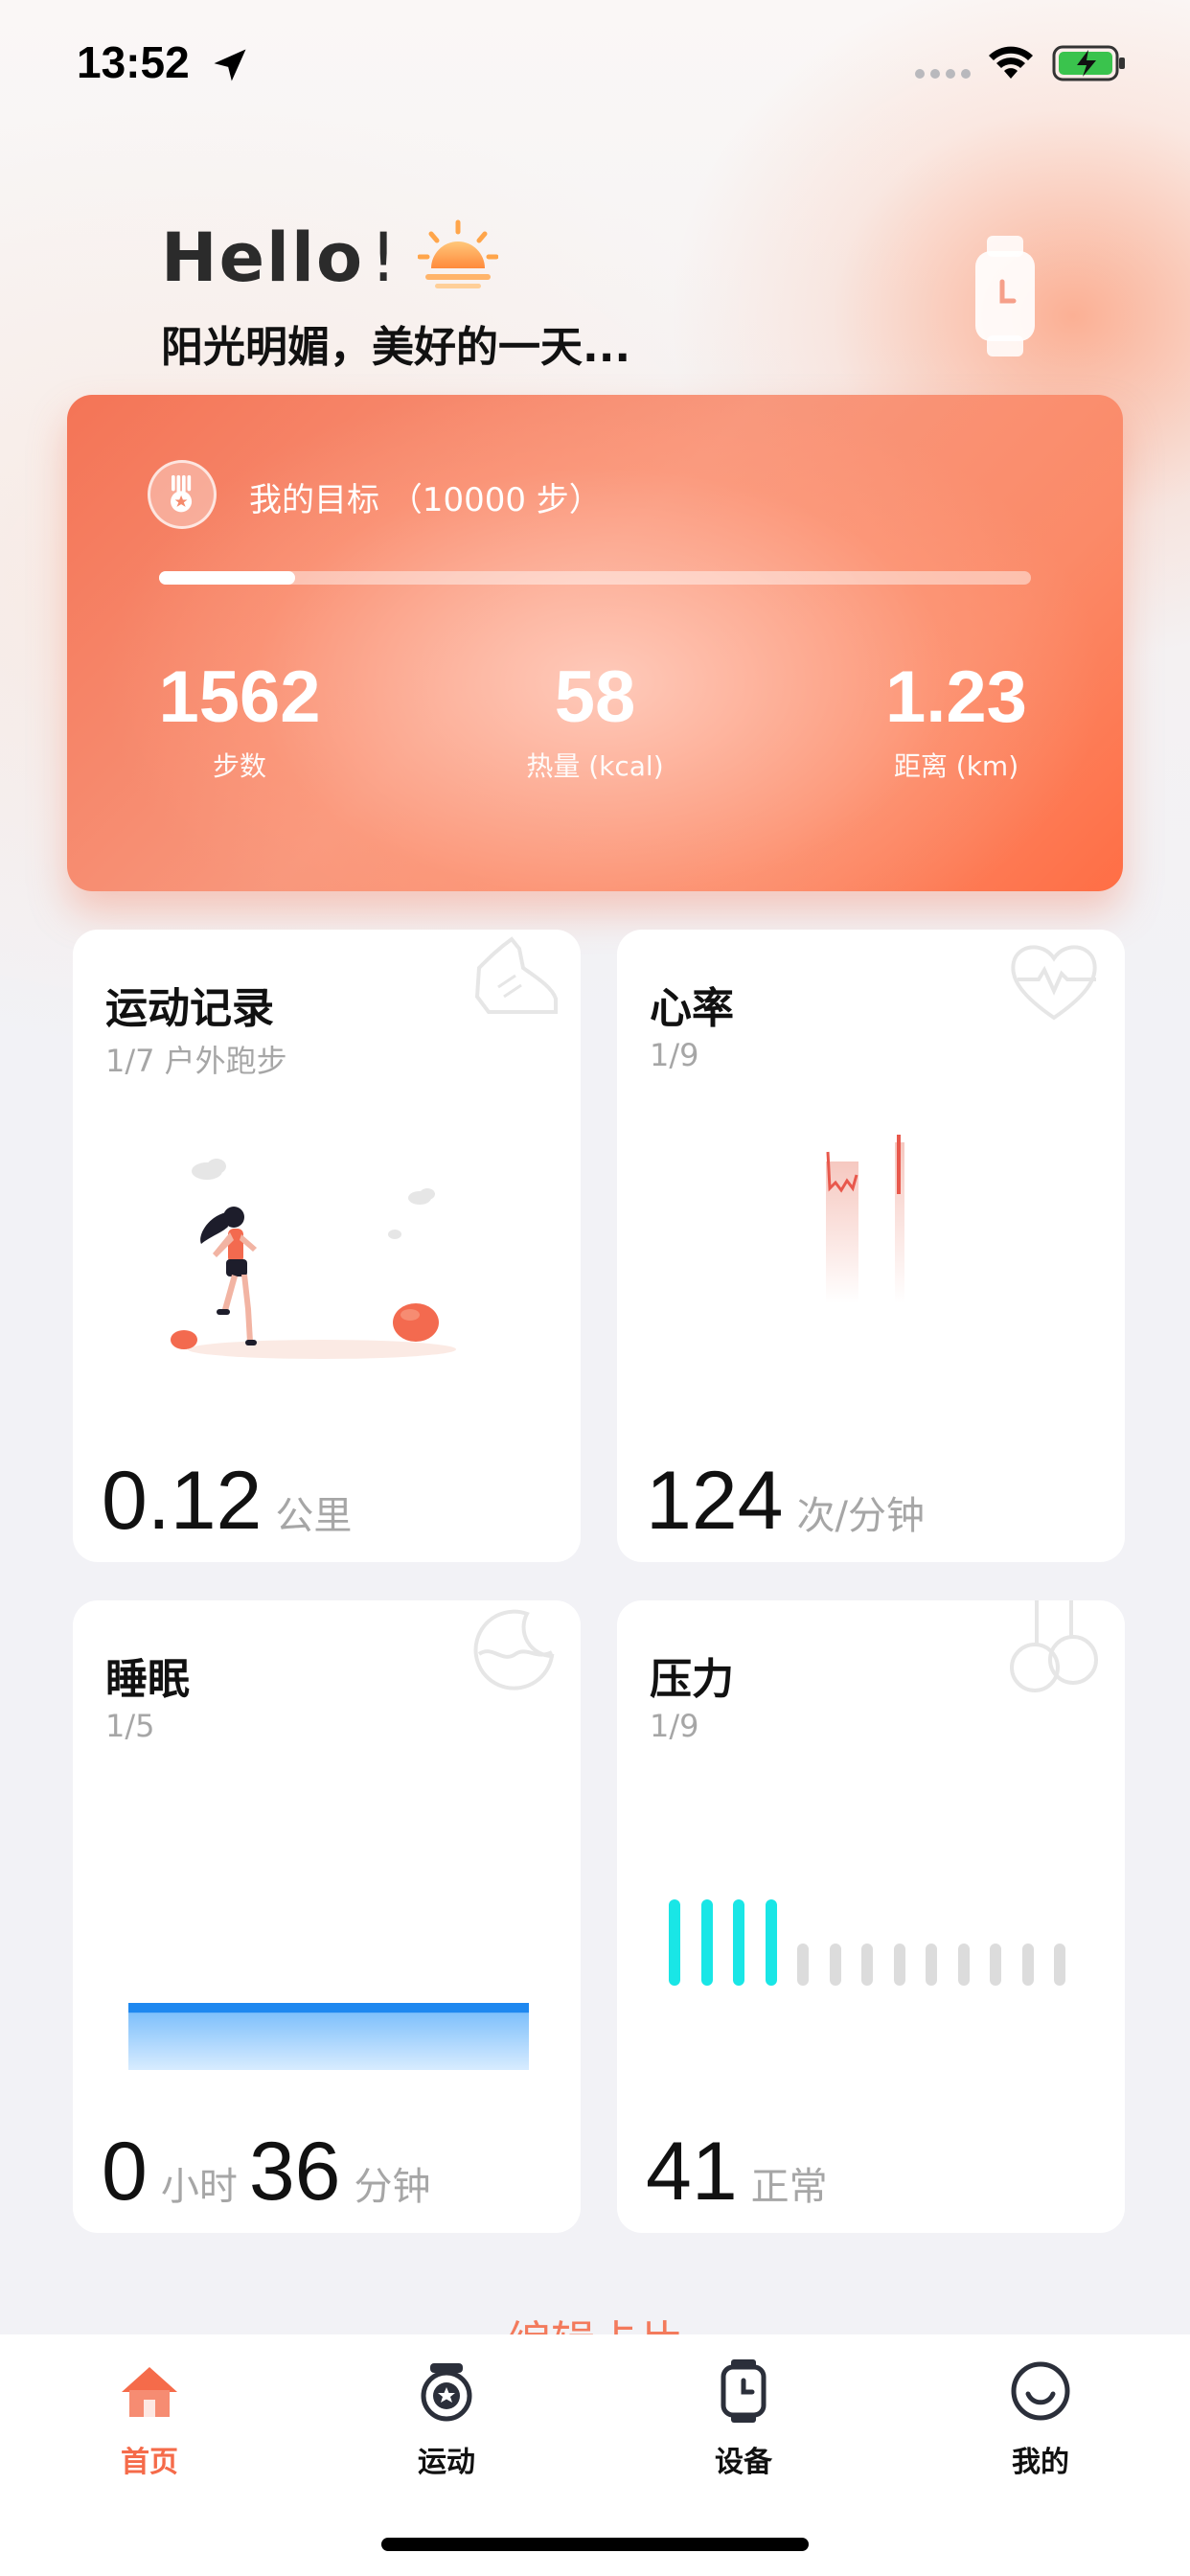  Describe the element at coordinates (150, 2463) in the screenshot. I see `tab-home-label: 首页` at that location.